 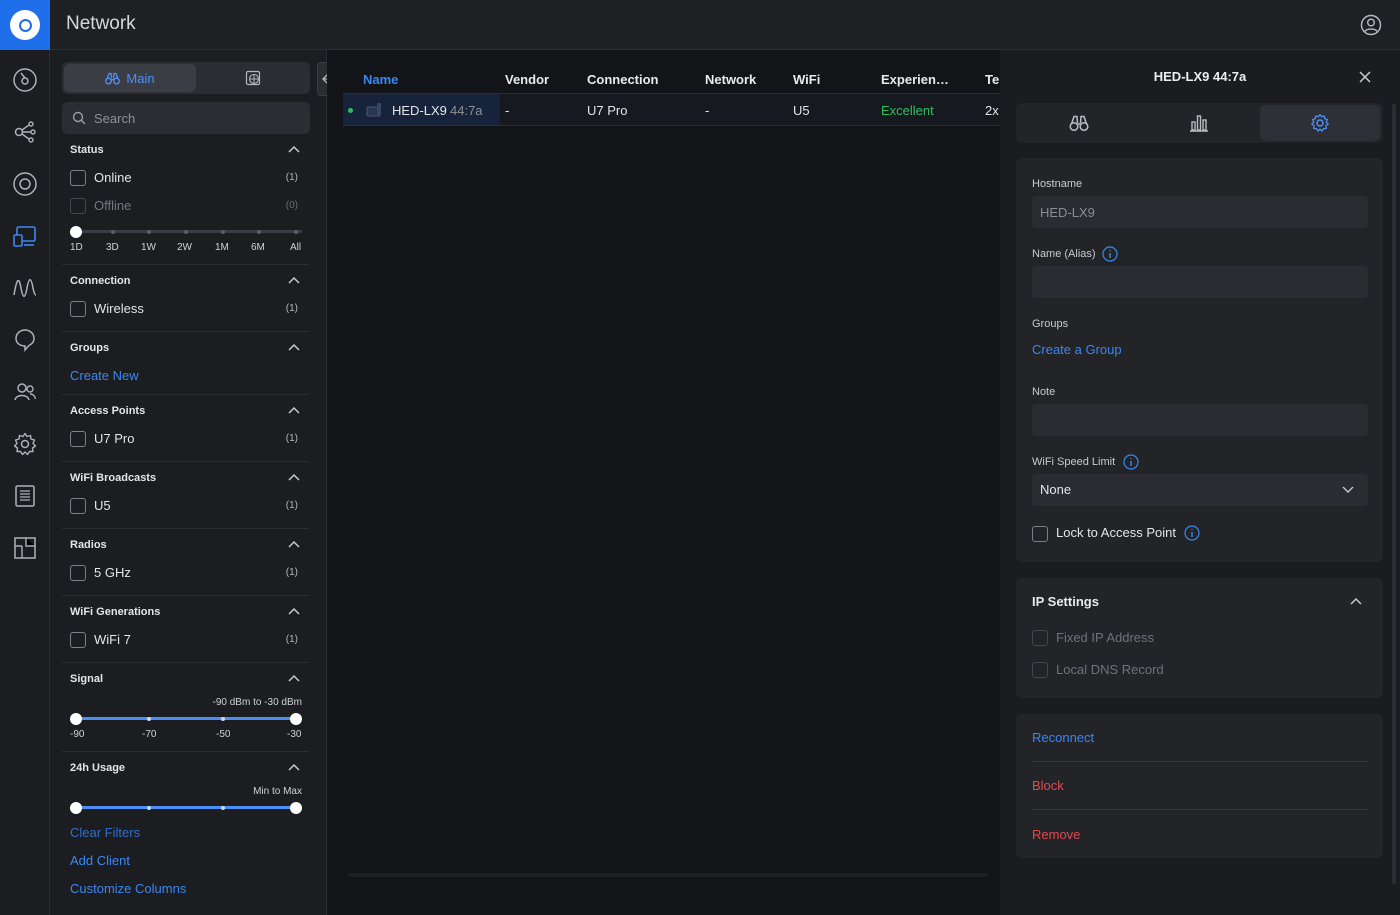 What do you see at coordinates (25, 25) in the screenshot?
I see `ubiquiti-logo` at bounding box center [25, 25].